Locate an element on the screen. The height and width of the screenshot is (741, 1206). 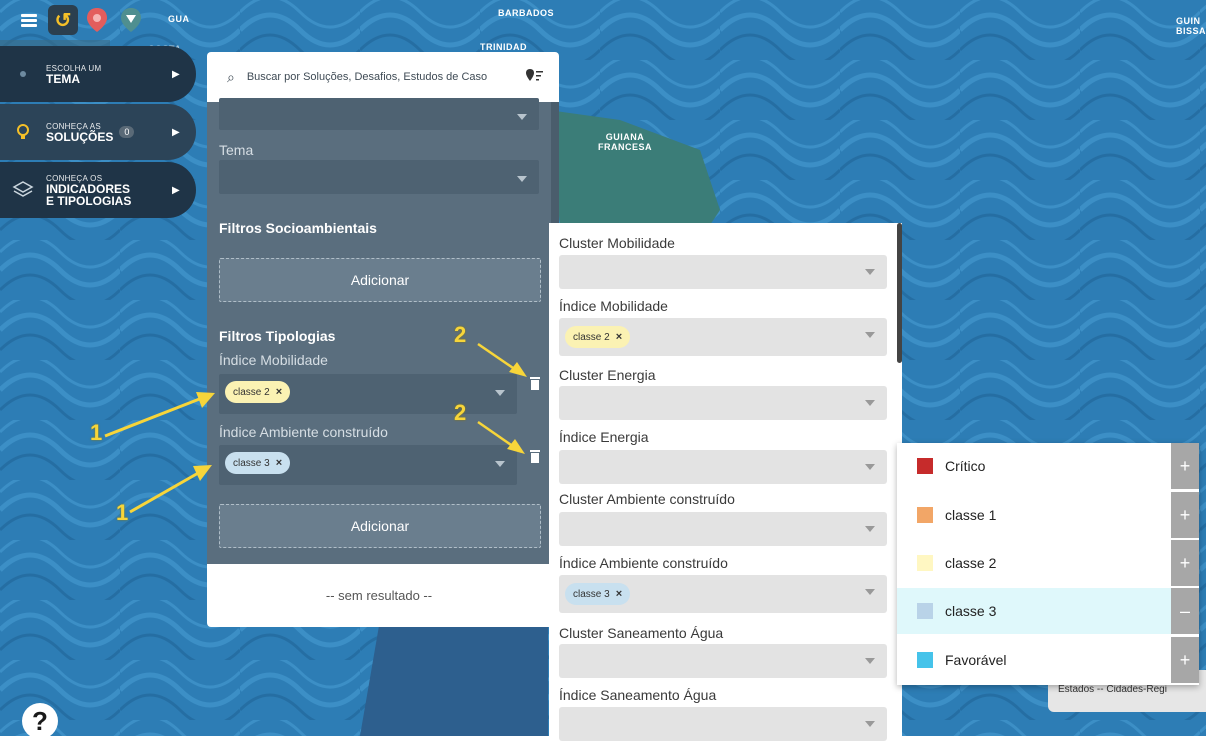
map-label-gua: GUA is located at coordinates (179, 19).